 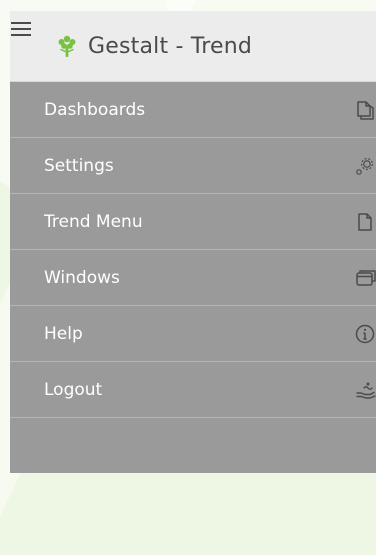 I want to click on nav-item-label: Dashboards, so click(x=95, y=109).